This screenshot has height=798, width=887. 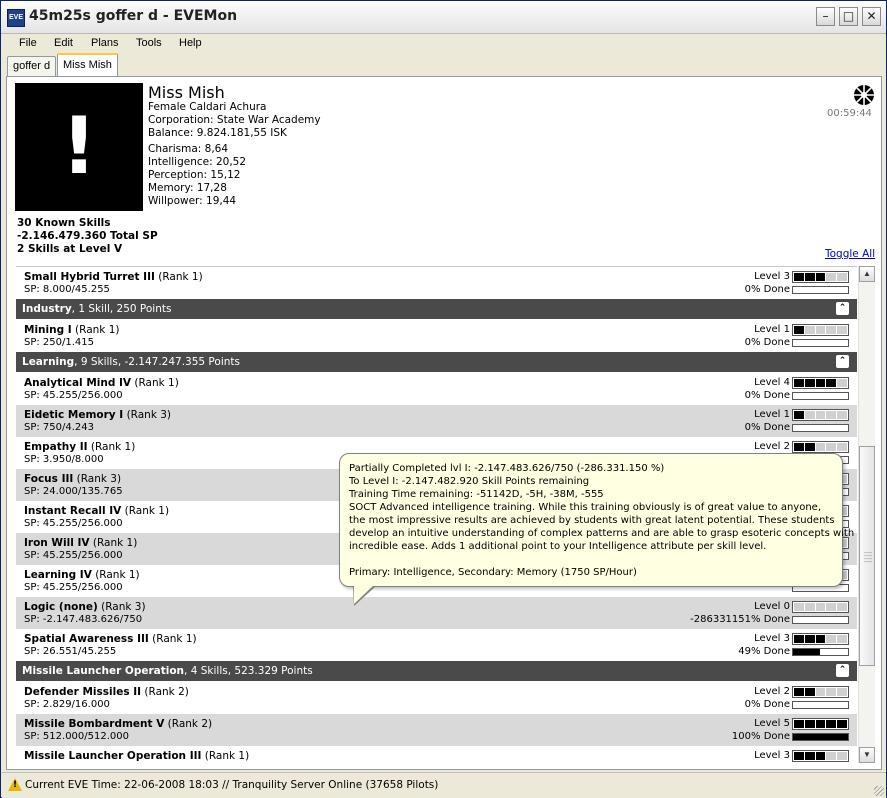 What do you see at coordinates (248, 671) in the screenshot?
I see `group-meta: , 4 Skills, 523.329 Points` at bounding box center [248, 671].